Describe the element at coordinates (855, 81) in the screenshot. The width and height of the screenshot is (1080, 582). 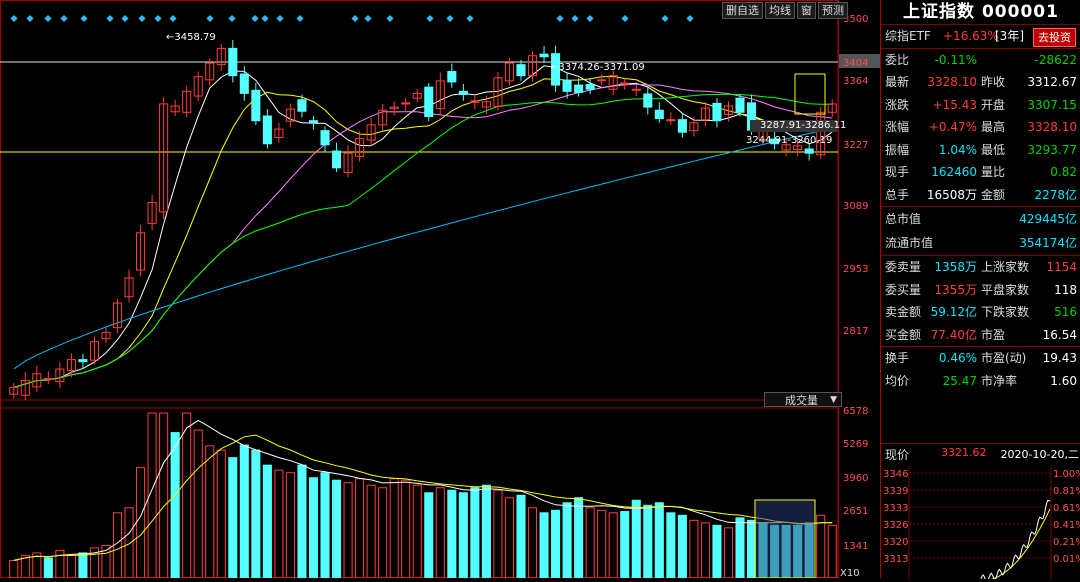
I see `price-axis-label: 3364` at that location.